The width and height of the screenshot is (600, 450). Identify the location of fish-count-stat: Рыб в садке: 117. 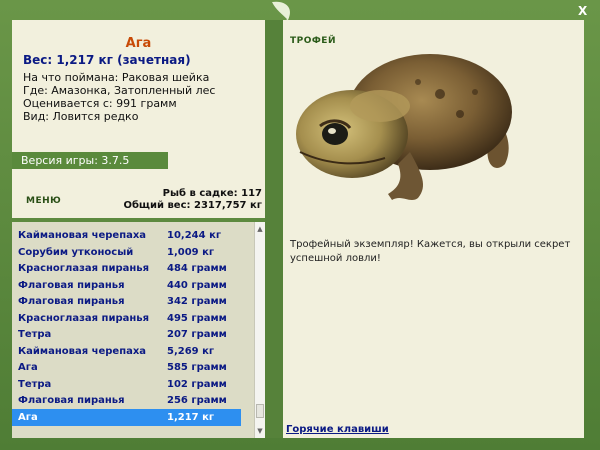
(212, 193).